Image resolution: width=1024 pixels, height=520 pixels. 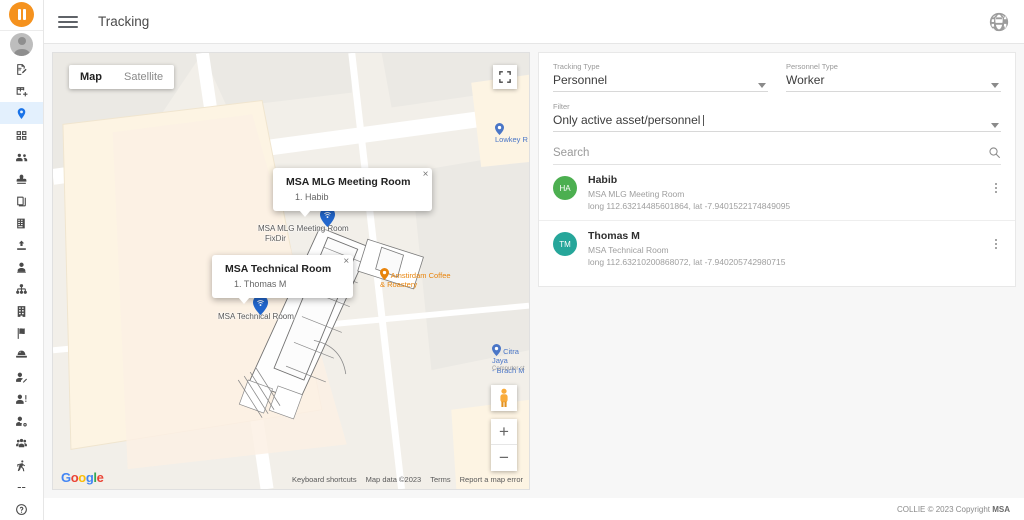 I want to click on tracking-type-select: Tracking Type Personnel, so click(x=660, y=78).